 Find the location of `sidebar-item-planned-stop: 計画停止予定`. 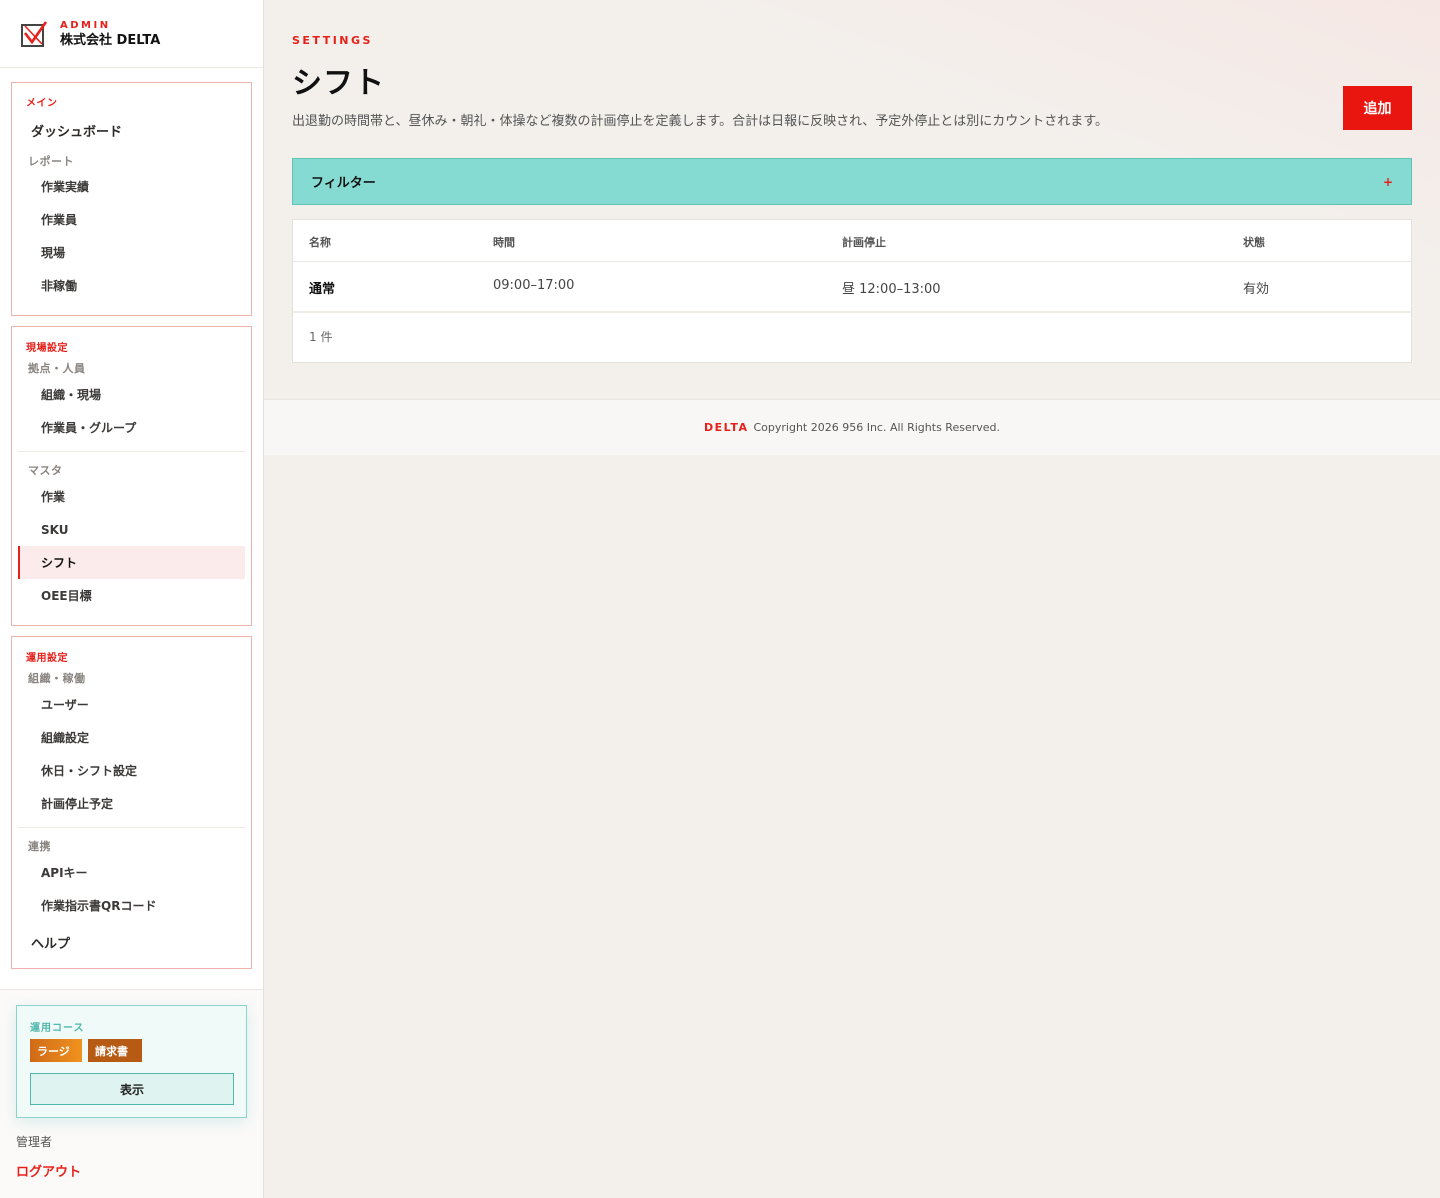

sidebar-item-planned-stop: 計画停止予定 is located at coordinates (131, 803).